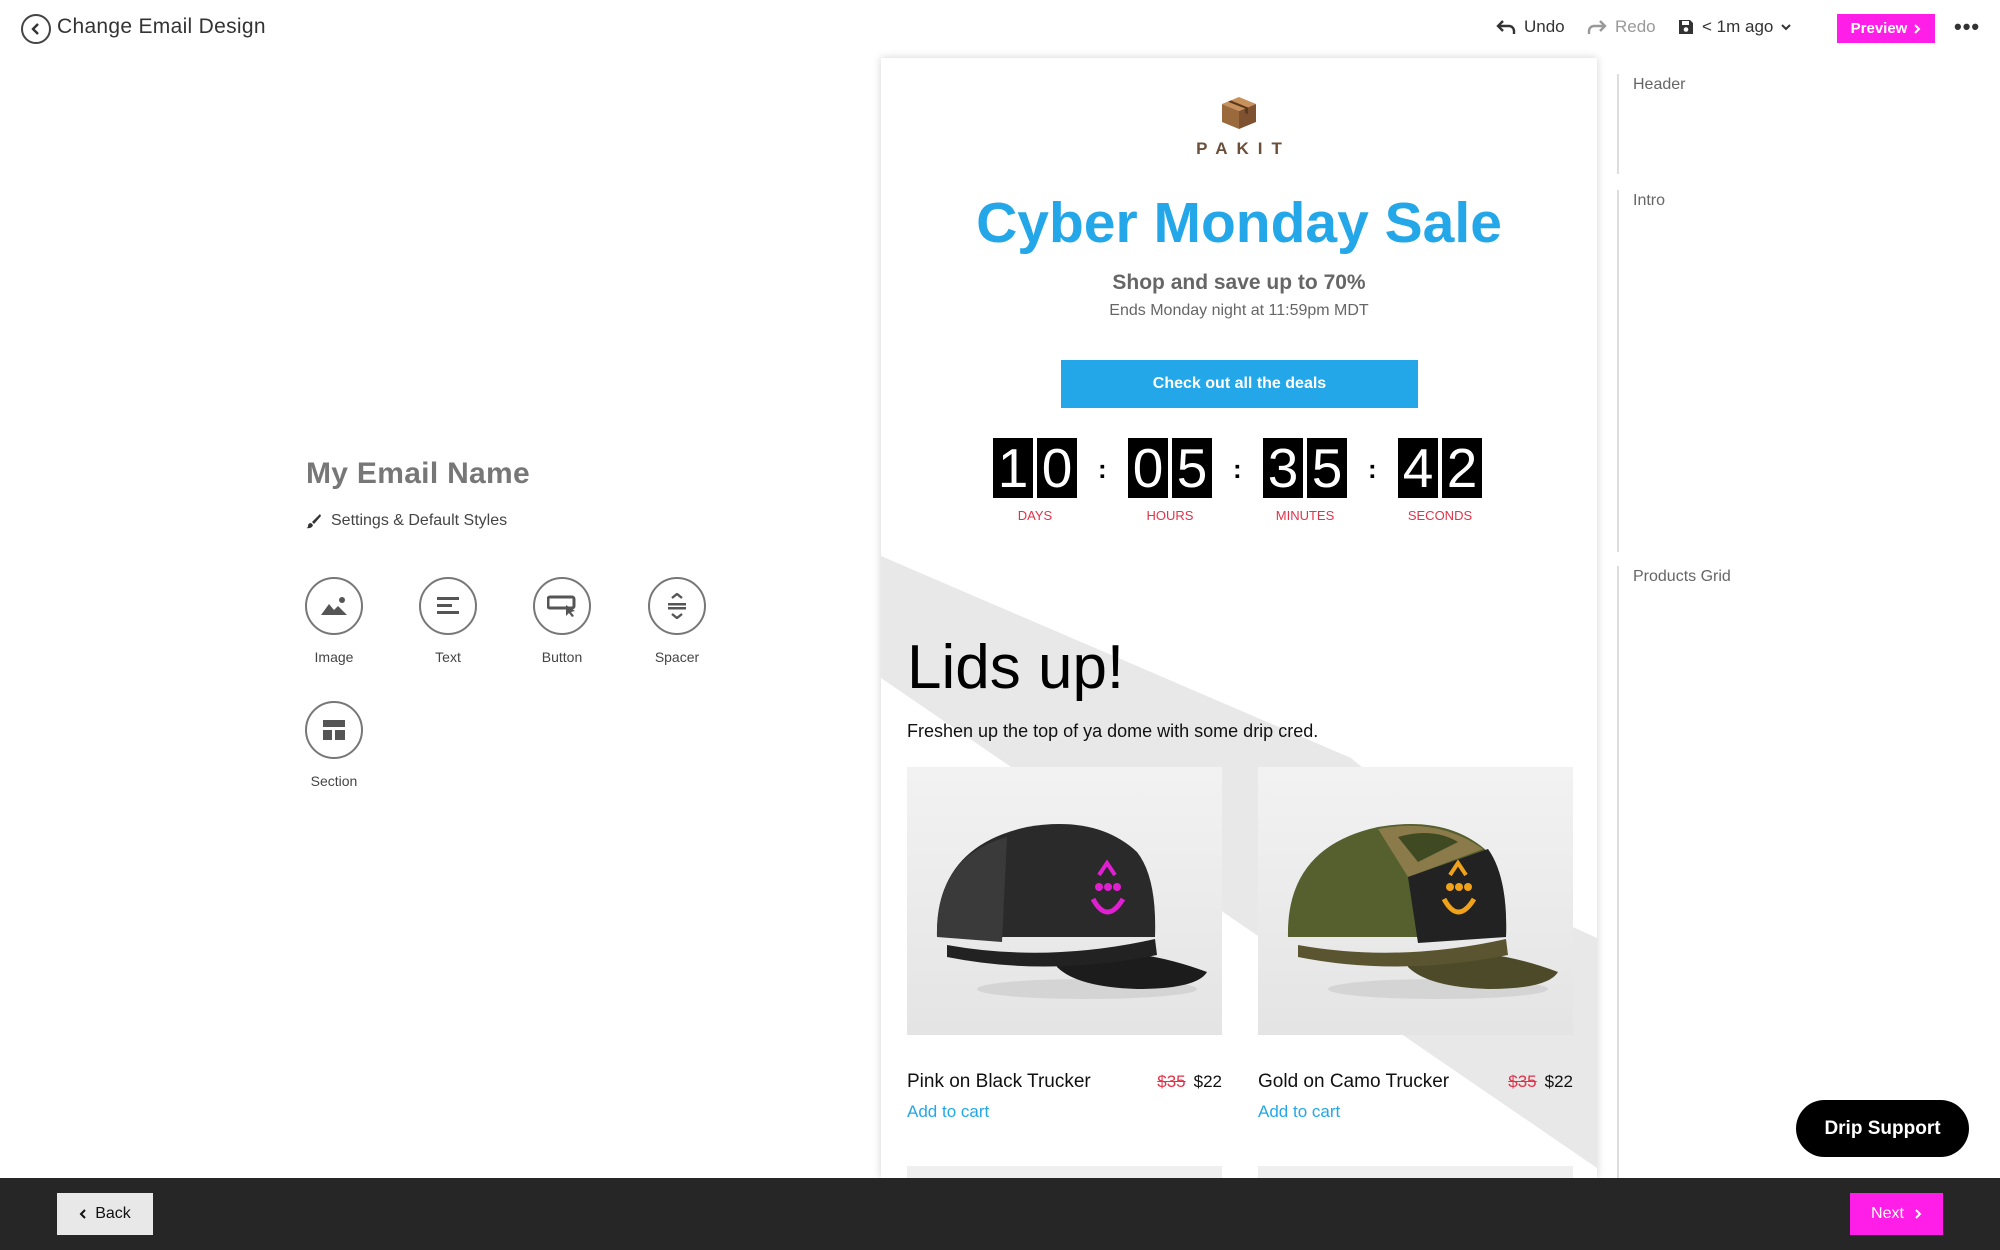 This screenshot has height=1250, width=2000. What do you see at coordinates (161, 26) in the screenshot?
I see `page-title: Change Email Design` at bounding box center [161, 26].